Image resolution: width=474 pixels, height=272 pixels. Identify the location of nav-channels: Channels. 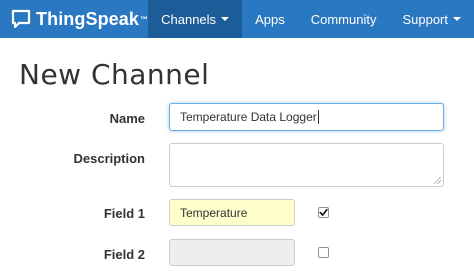
(195, 19).